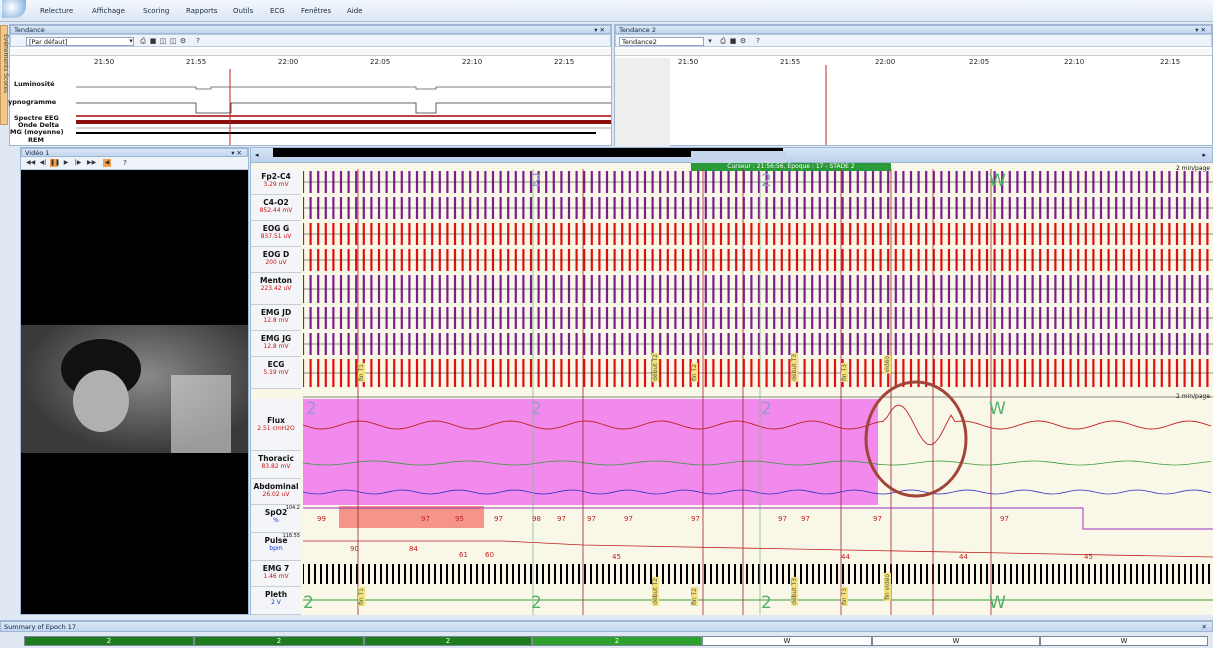  I want to click on open-icon: ◫, so click(163, 41).